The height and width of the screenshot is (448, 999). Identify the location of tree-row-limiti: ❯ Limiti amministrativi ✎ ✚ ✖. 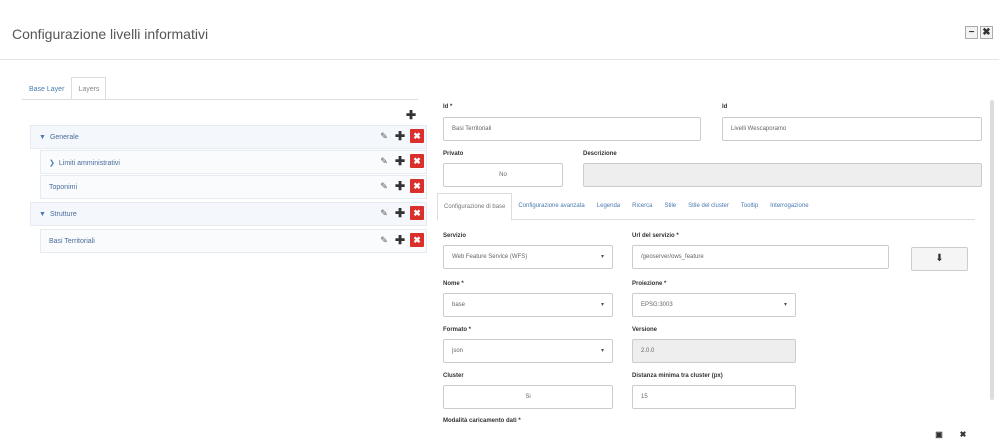
(233, 162).